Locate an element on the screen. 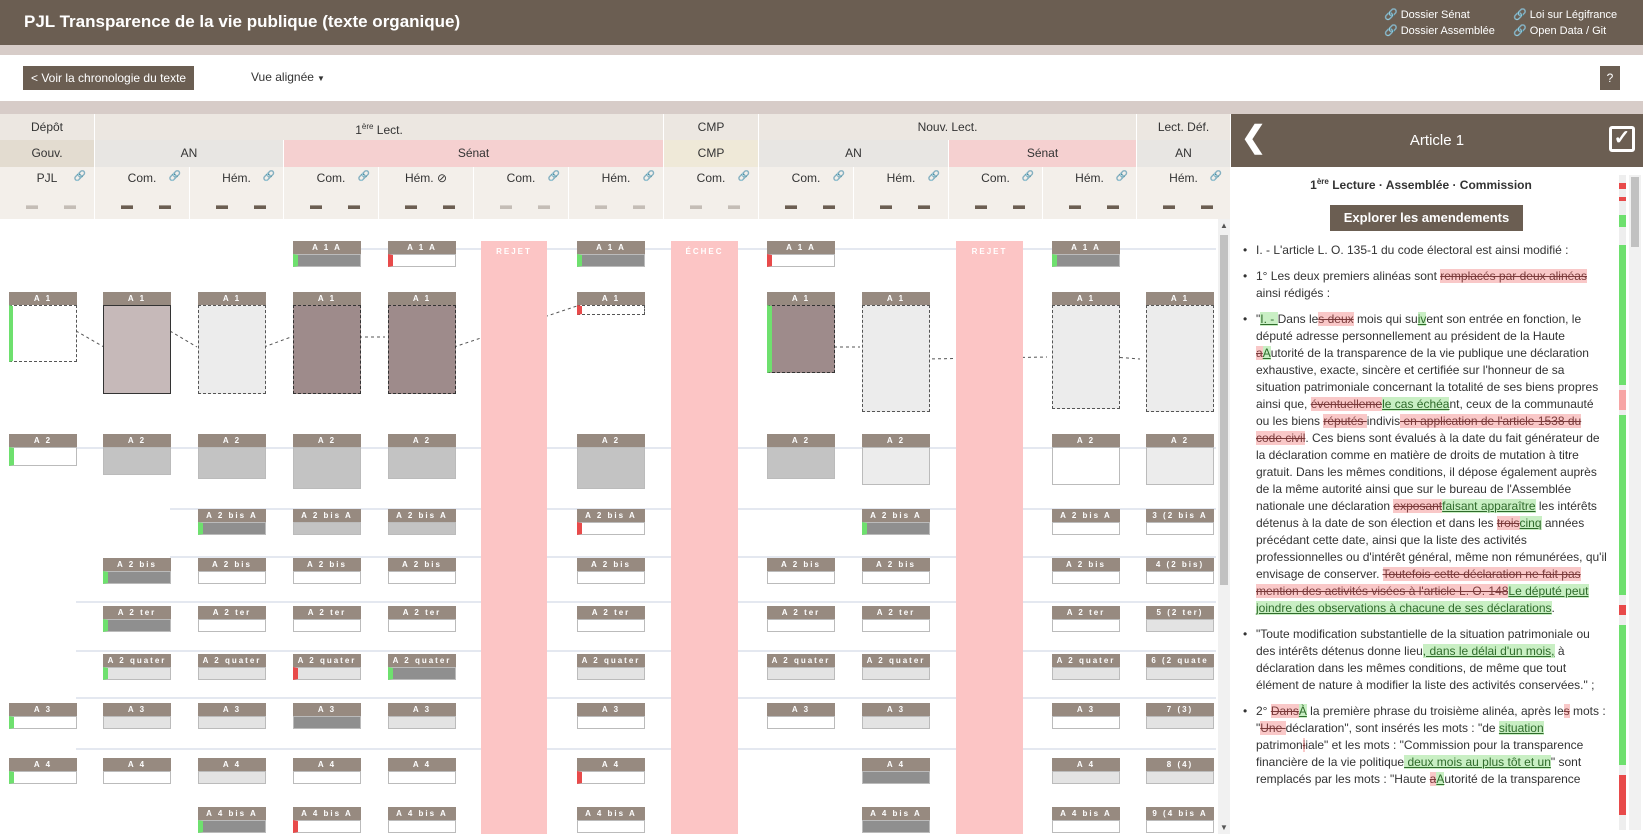  article-box: 6 (2 quate is located at coordinates (1180, 667).